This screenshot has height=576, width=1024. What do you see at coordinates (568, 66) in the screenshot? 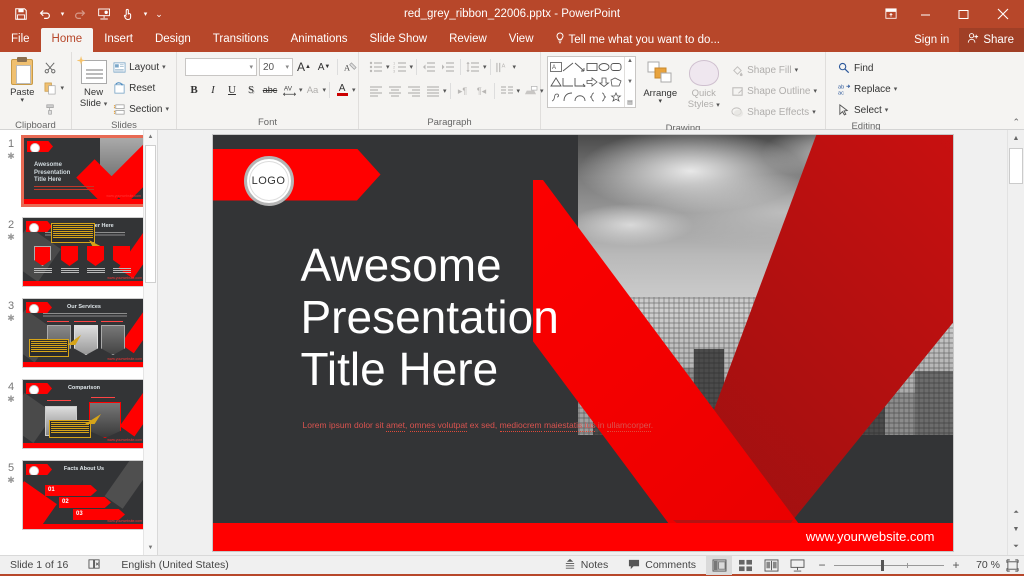
I see `shape-line-icon` at bounding box center [568, 66].